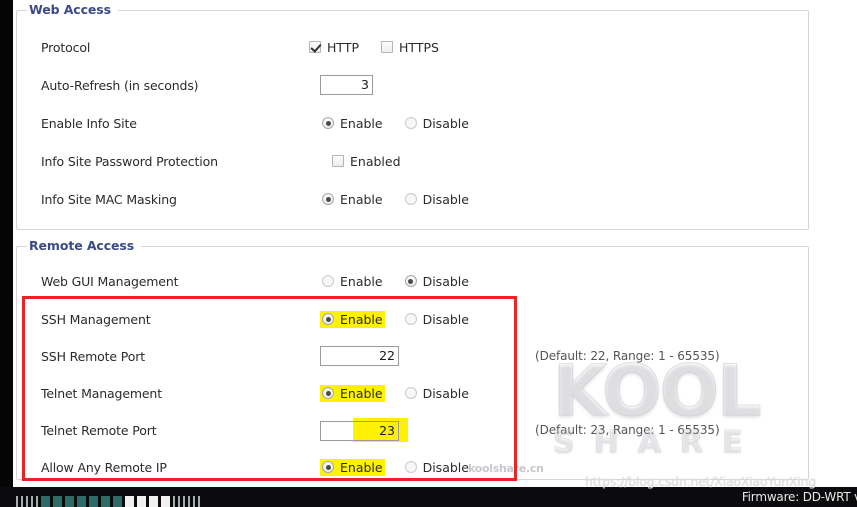 The height and width of the screenshot is (507, 857). Describe the element at coordinates (338, 161) in the screenshot. I see `checkbox-info-site-password-box` at that location.